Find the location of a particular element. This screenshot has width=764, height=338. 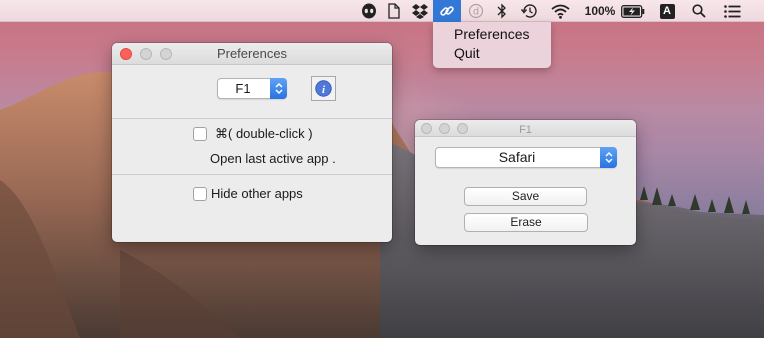

status-menu-dropdown: Preferences Quit is located at coordinates (492, 45).